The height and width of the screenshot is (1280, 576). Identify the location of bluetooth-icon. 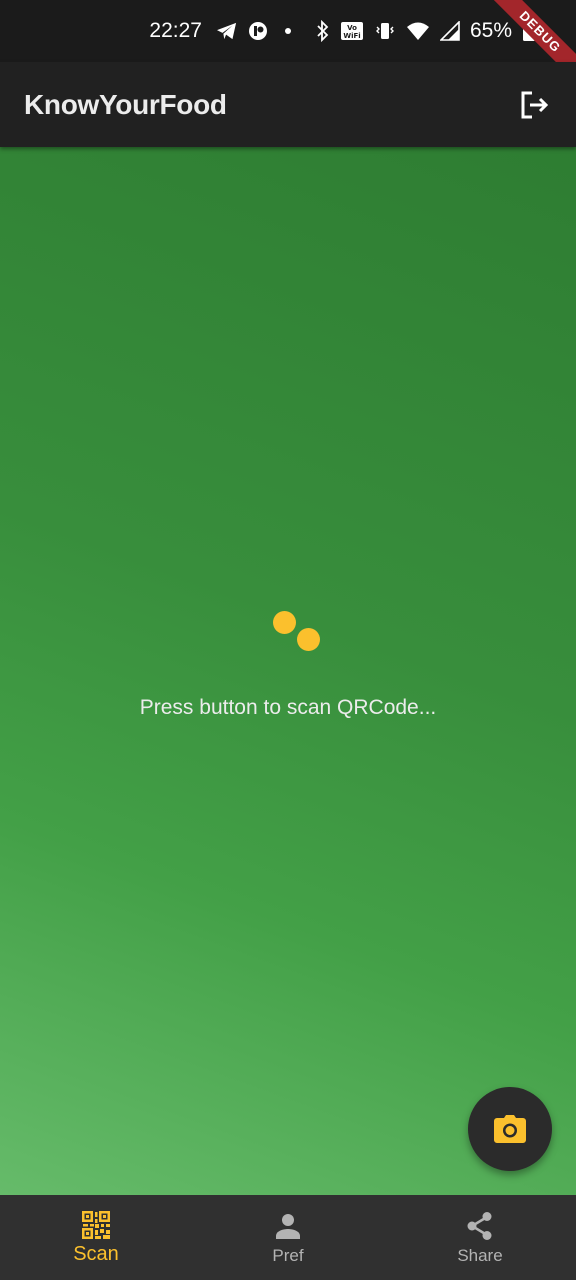
(323, 31).